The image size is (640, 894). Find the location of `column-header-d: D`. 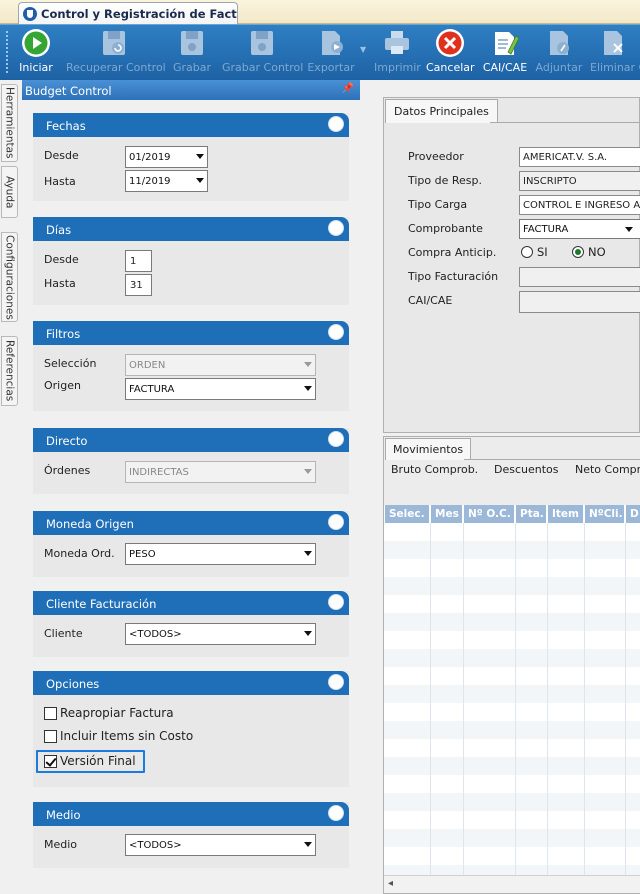

column-header-d: D is located at coordinates (633, 514).